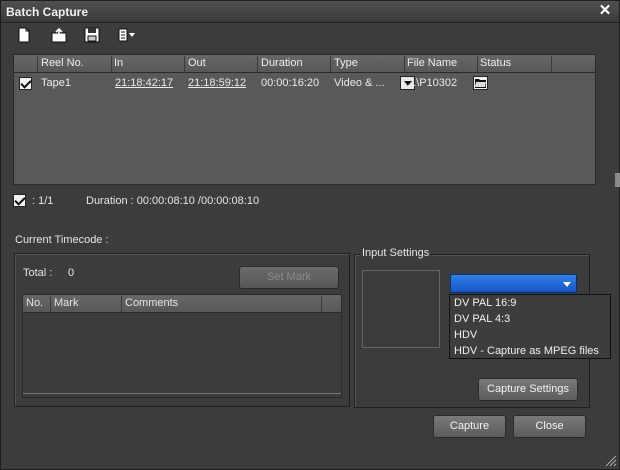 This screenshot has height=470, width=620. Describe the element at coordinates (60, 36) in the screenshot. I see `import-list-icon` at that location.